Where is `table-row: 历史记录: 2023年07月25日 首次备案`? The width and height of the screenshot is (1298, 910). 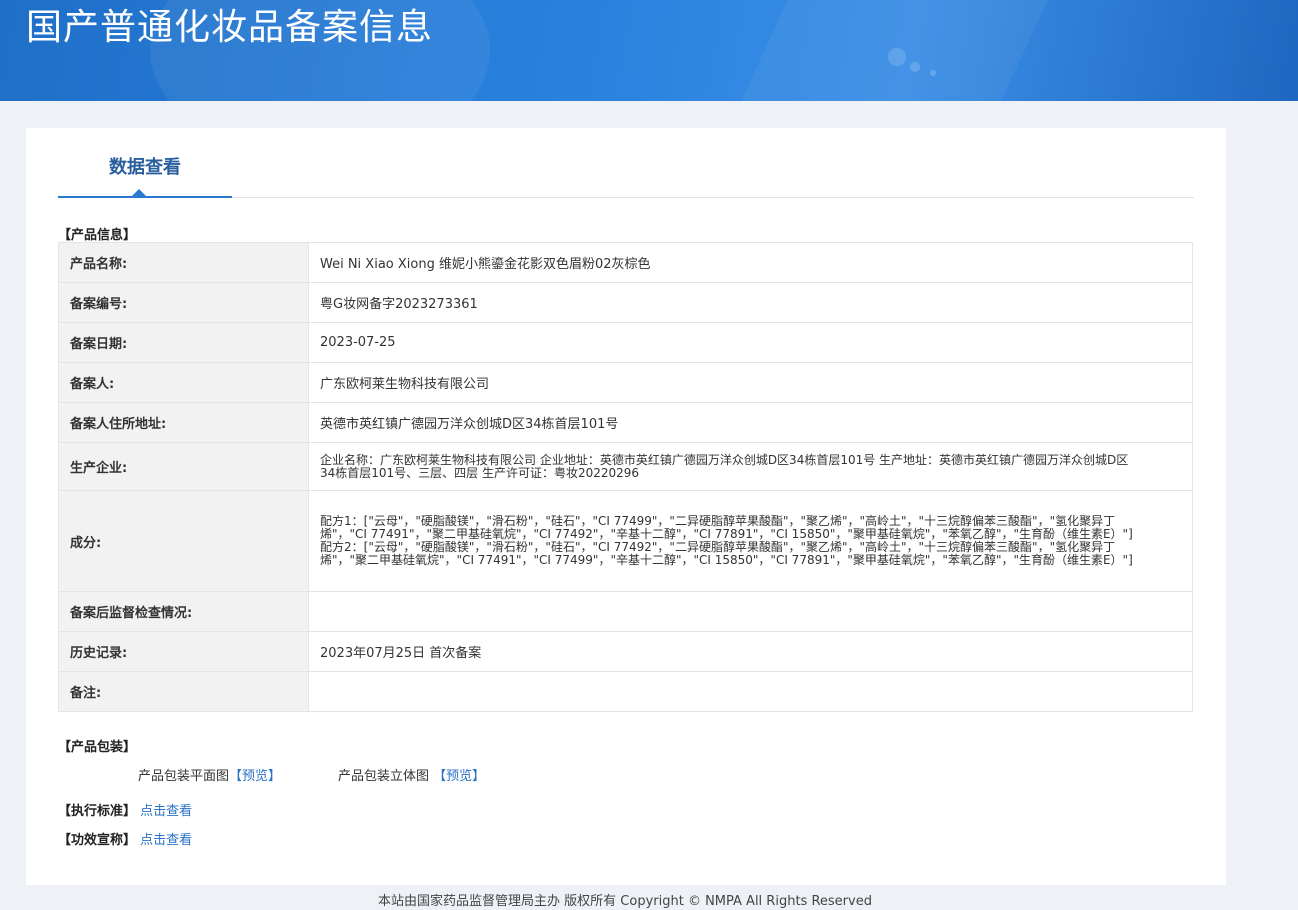 table-row: 历史记录: 2023年07月25日 首次备案 is located at coordinates (625, 651).